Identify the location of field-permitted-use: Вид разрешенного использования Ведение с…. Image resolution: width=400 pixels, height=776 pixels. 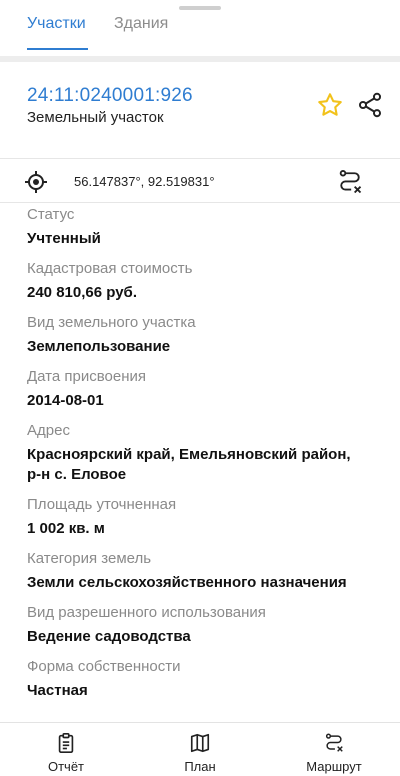
(207, 625).